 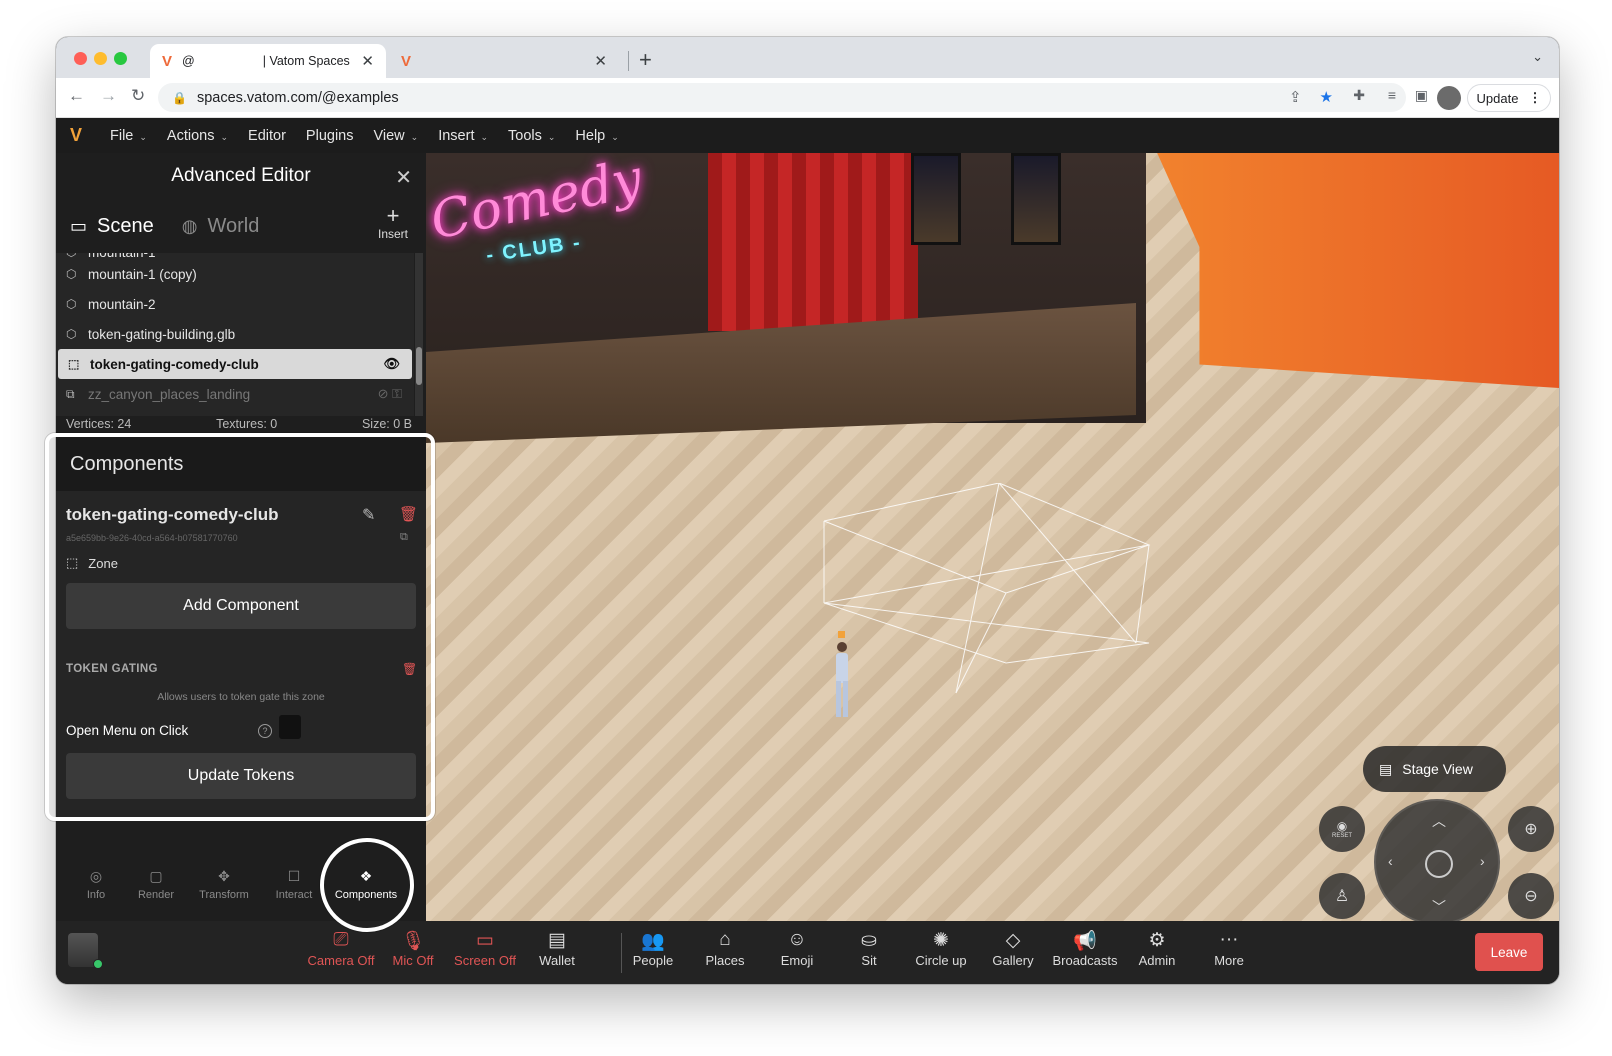 I want to click on menu-label: Plugins, so click(x=329, y=135).